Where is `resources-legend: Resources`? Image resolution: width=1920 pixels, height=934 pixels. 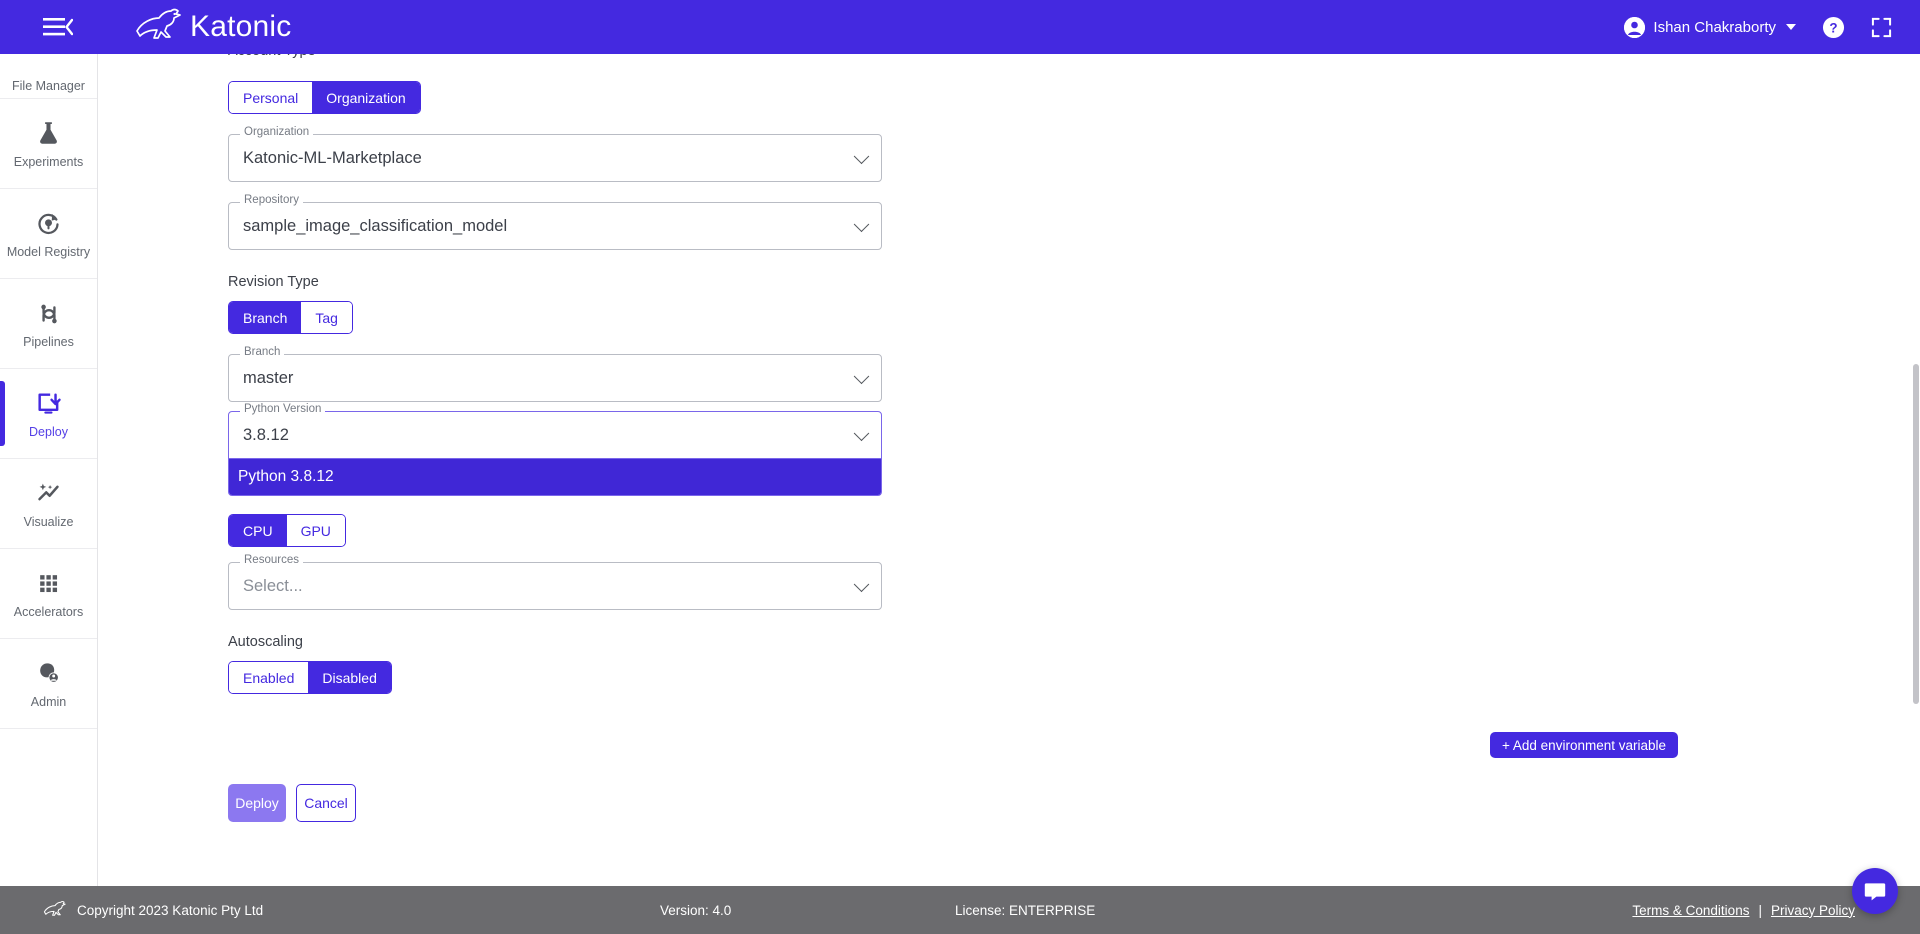 resources-legend: Resources is located at coordinates (271, 560).